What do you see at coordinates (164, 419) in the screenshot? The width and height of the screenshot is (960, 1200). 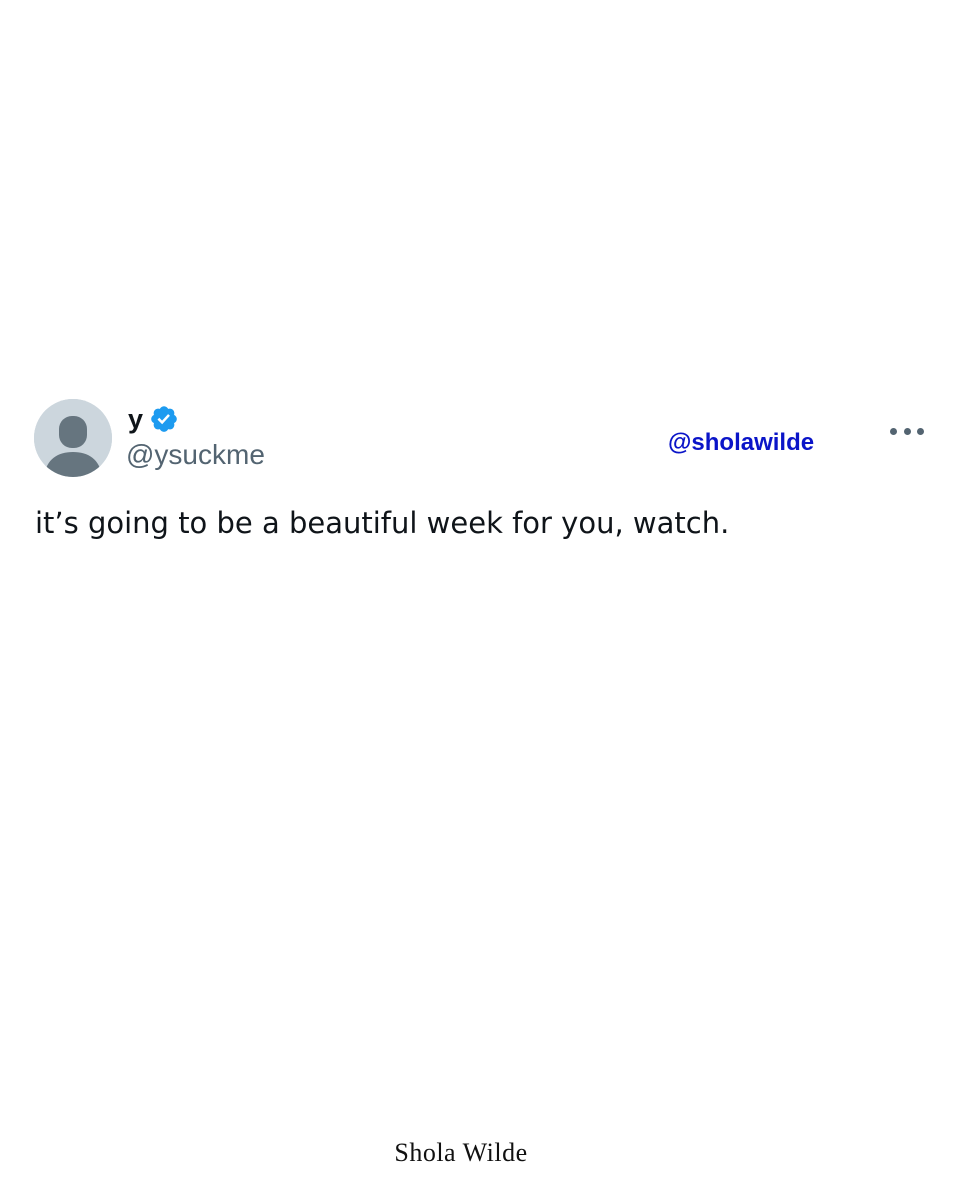 I see `verified-badge-icon` at bounding box center [164, 419].